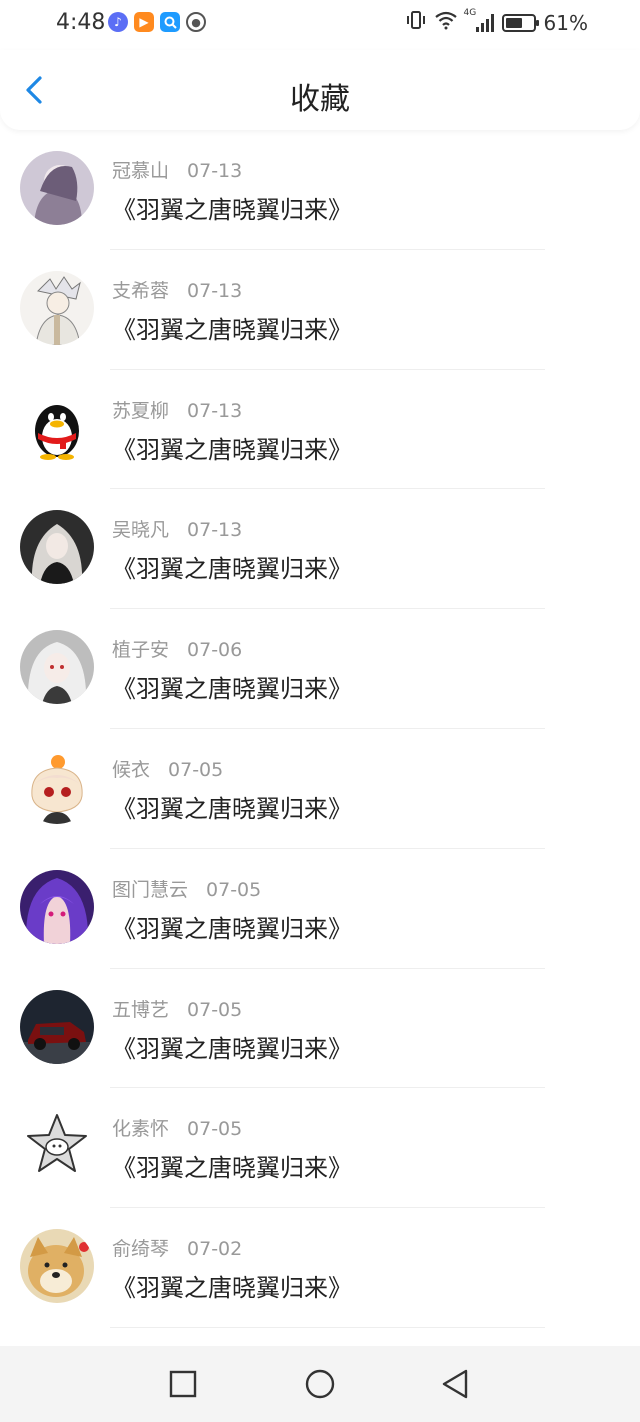 This screenshot has height=1422, width=640. I want to click on cellular-signal-icon: 4G, so click(479, 20).